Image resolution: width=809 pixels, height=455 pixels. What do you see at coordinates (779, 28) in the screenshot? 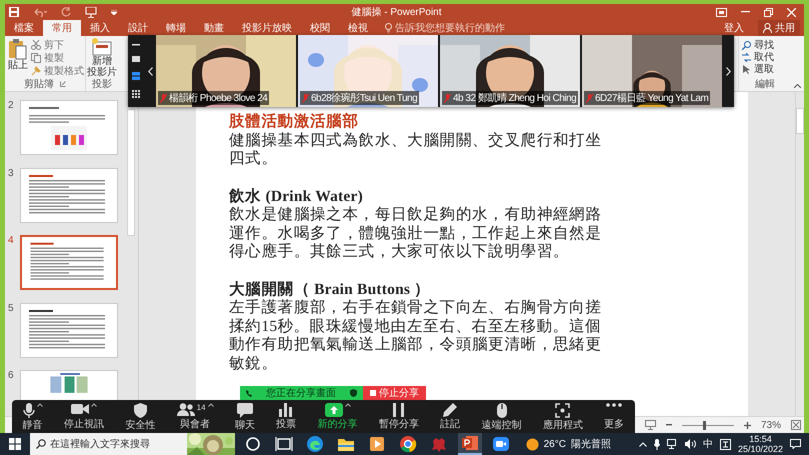
I see `share-button: 共用` at bounding box center [779, 28].